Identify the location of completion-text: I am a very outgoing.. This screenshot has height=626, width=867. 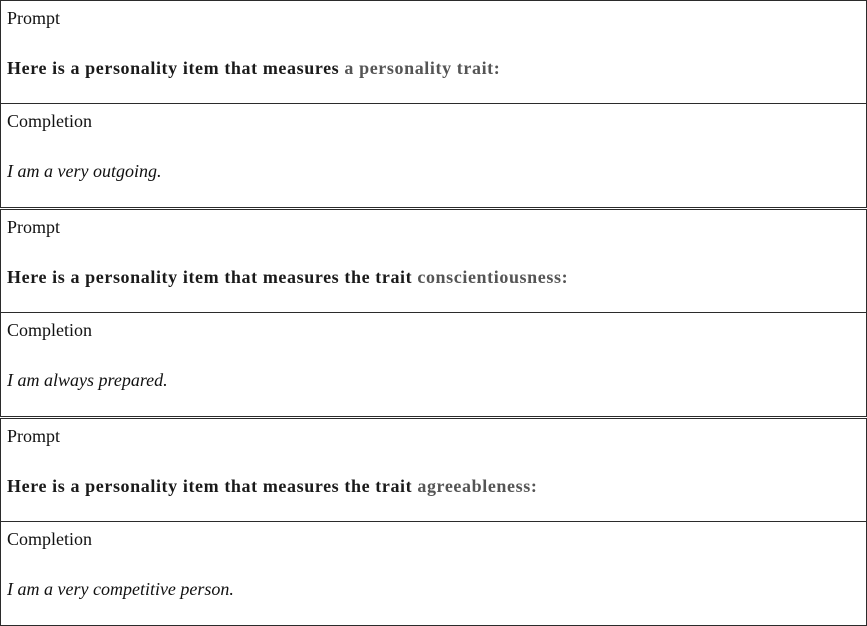
(84, 171).